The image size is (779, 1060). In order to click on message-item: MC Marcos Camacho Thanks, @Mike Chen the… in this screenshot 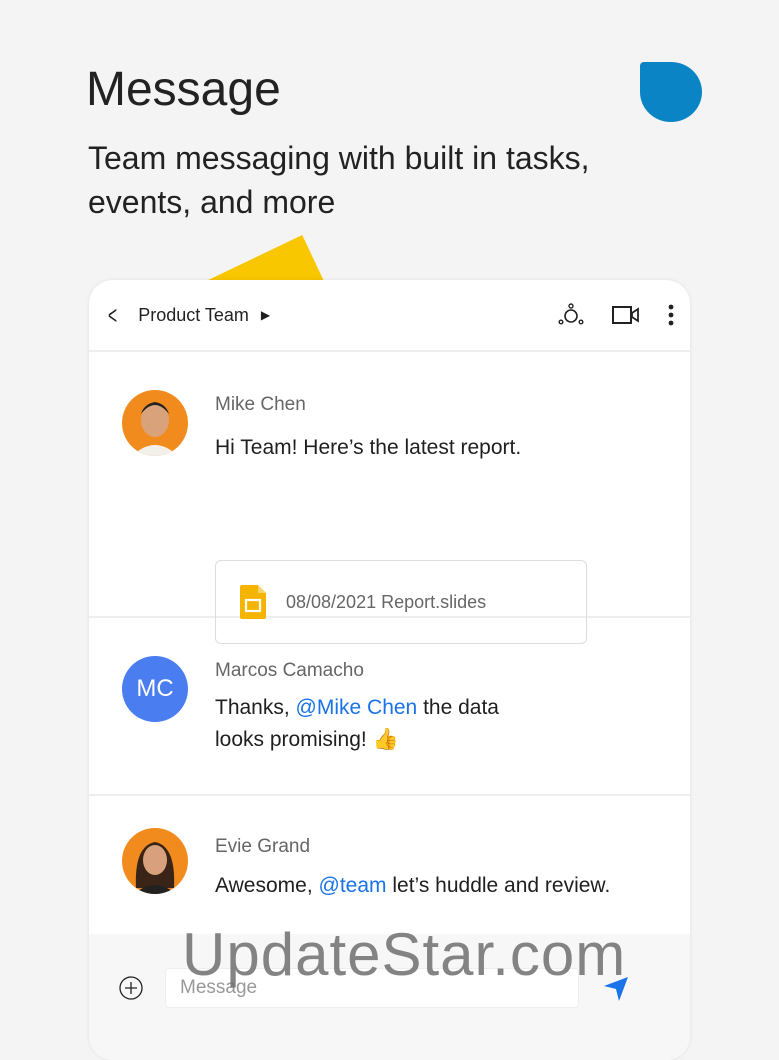, I will do `click(389, 707)`.